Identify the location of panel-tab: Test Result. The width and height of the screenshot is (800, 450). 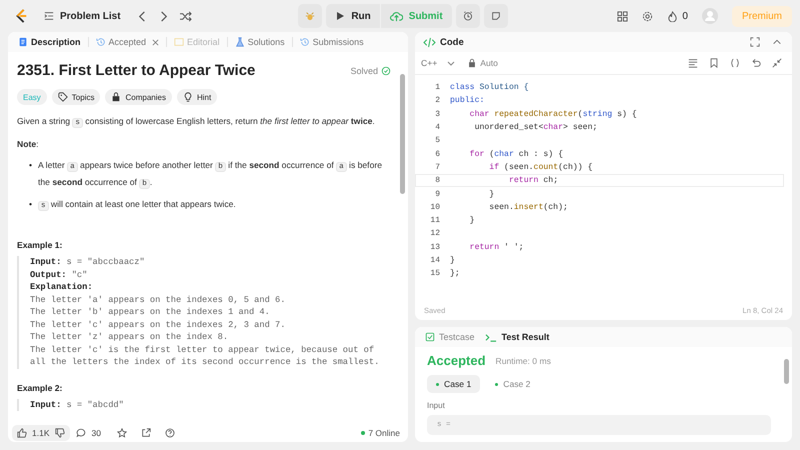
(517, 337).